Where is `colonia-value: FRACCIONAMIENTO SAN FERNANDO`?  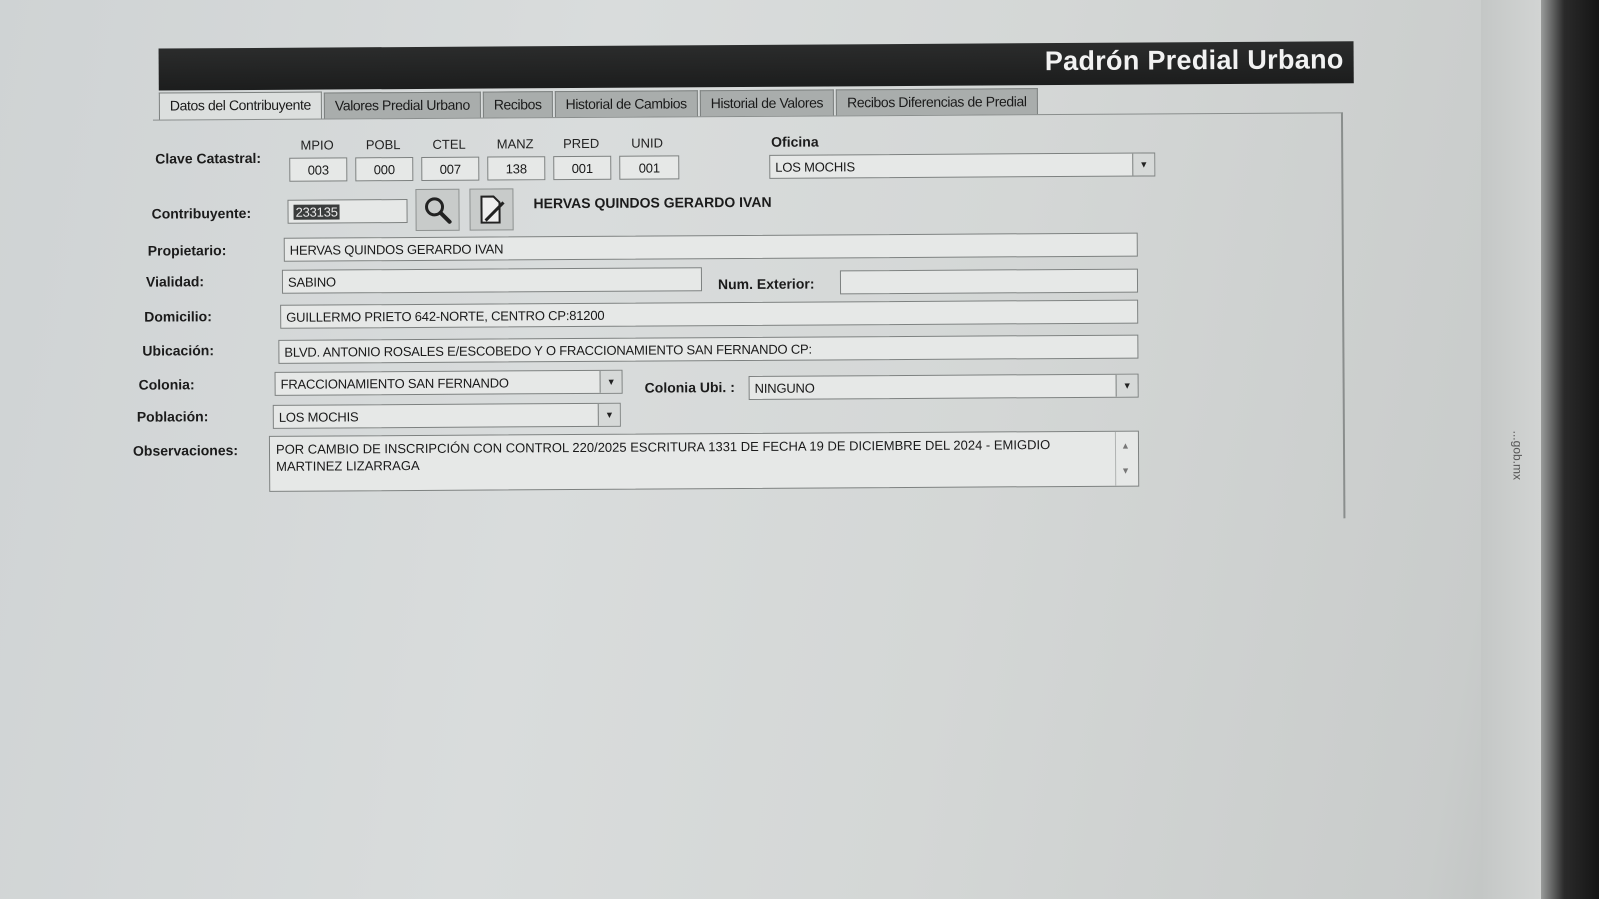 colonia-value: FRACCIONAMIENTO SAN FERNANDO is located at coordinates (394, 383).